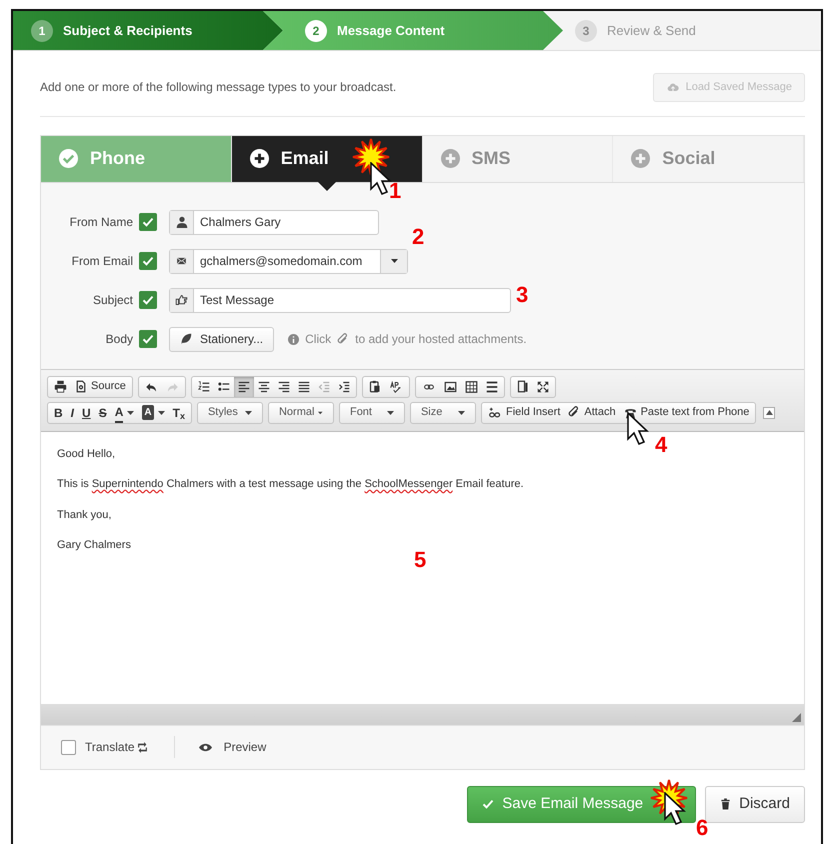  Describe the element at coordinates (522, 386) in the screenshot. I see `page-icon` at that location.